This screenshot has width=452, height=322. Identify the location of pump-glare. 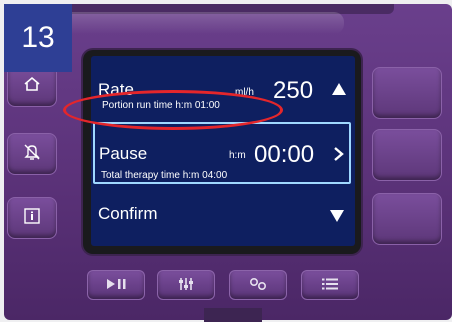
(194, 23).